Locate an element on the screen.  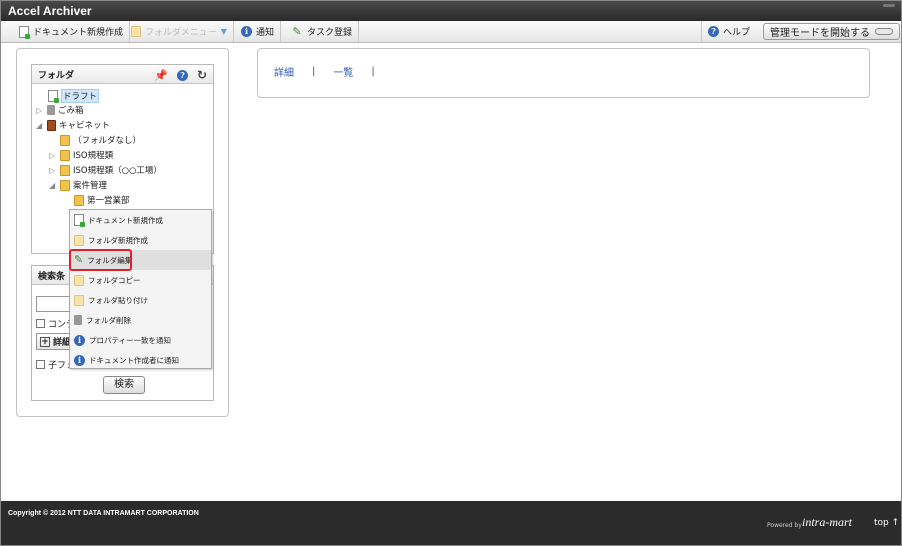
folder-panel-header: フォルダ 📌 ? ↻ is located at coordinates (122, 74).